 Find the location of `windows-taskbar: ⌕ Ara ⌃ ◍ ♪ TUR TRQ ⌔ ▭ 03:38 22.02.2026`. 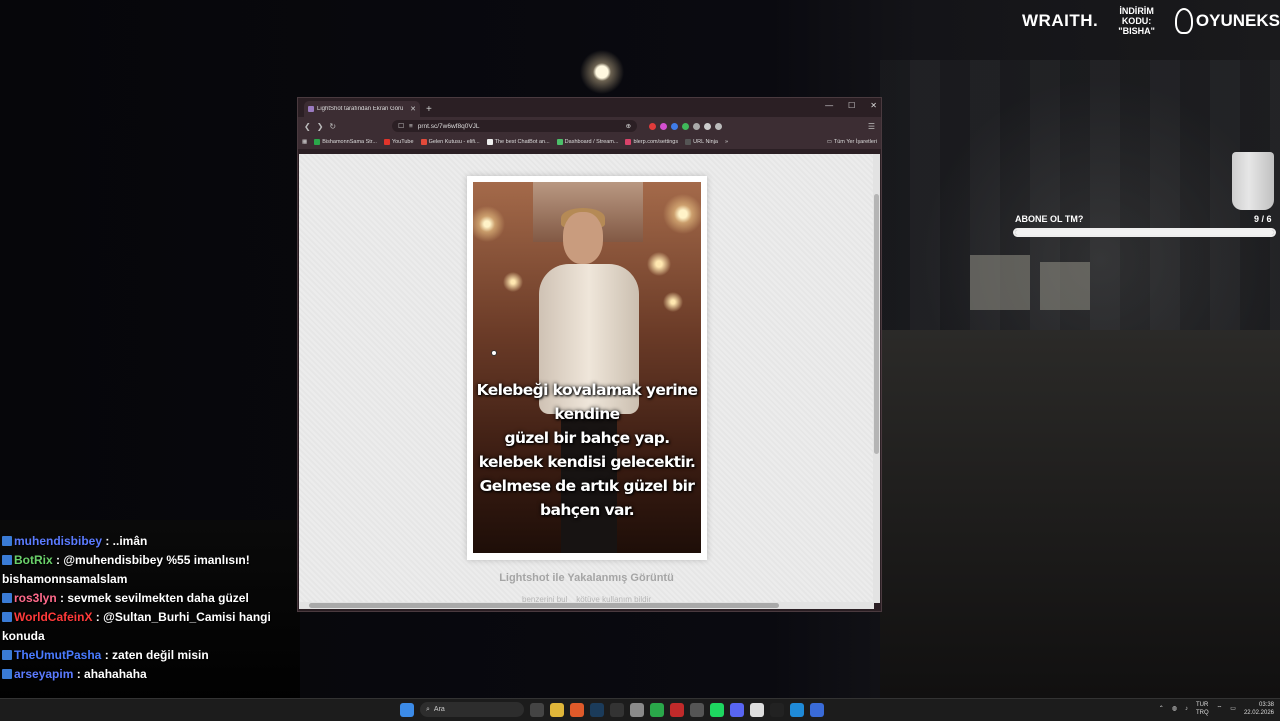

windows-taskbar: ⌕ Ara ⌃ ◍ ♪ TUR TRQ ⌔ ▭ 03:38 22.02.2026 is located at coordinates (640, 709).